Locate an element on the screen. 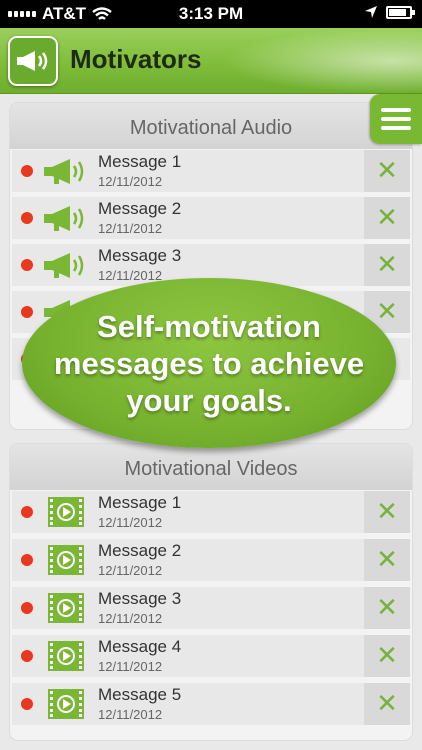  audio-list-item: Message 2 12/11/2012 ✕ is located at coordinates (211, 218).